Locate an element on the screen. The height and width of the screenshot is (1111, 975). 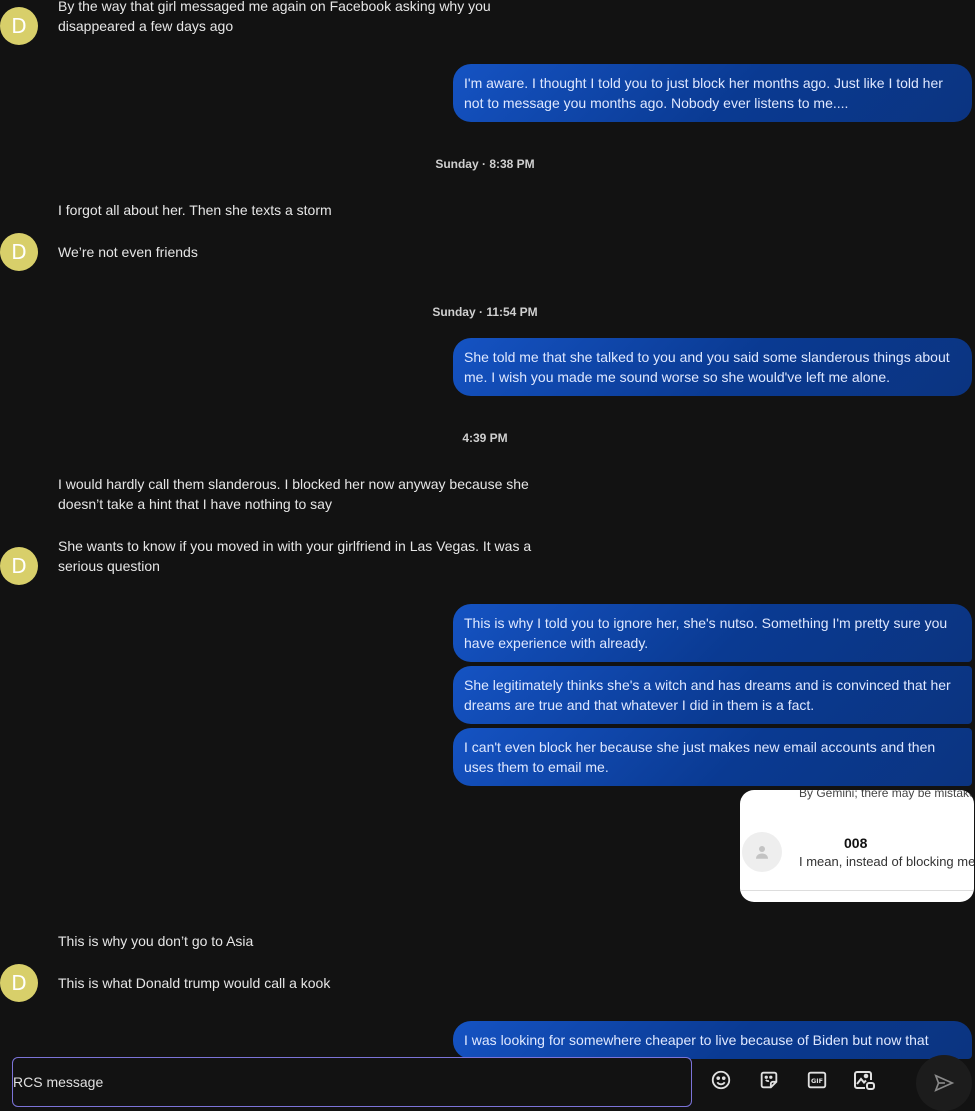
message-composer is located at coordinates (352, 1082).